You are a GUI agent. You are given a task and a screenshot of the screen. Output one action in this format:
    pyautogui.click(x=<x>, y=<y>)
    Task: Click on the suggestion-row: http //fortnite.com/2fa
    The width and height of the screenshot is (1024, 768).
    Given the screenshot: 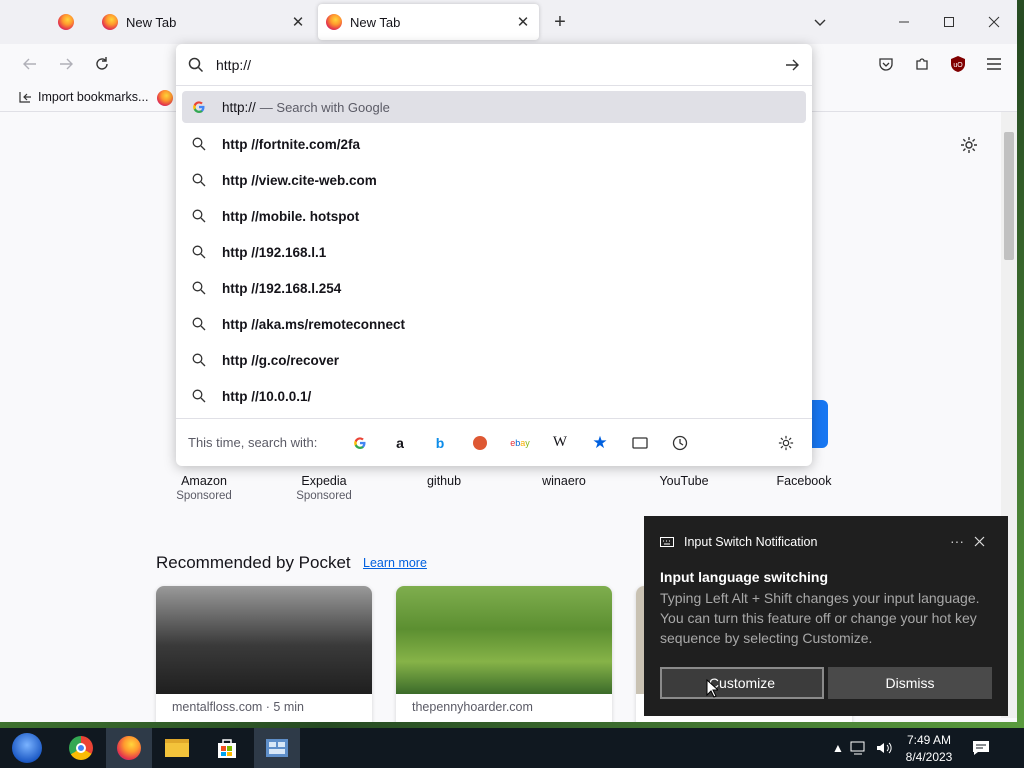 What is the action you would take?
    pyautogui.click(x=494, y=144)
    